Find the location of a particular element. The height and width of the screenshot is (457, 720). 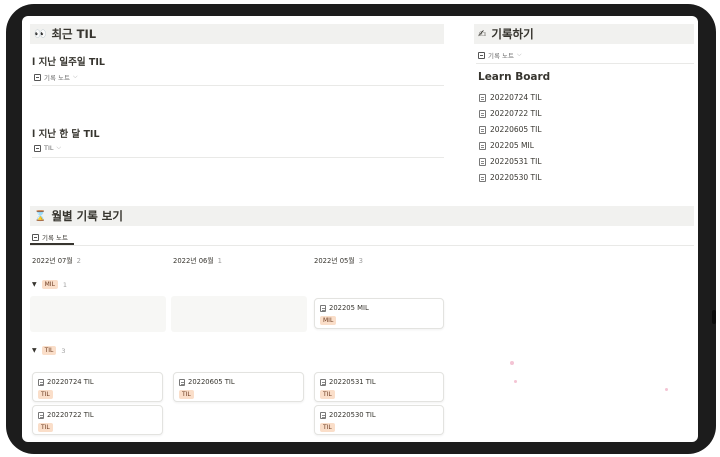

board-card: 20220722 TIL TIL is located at coordinates (97, 420).